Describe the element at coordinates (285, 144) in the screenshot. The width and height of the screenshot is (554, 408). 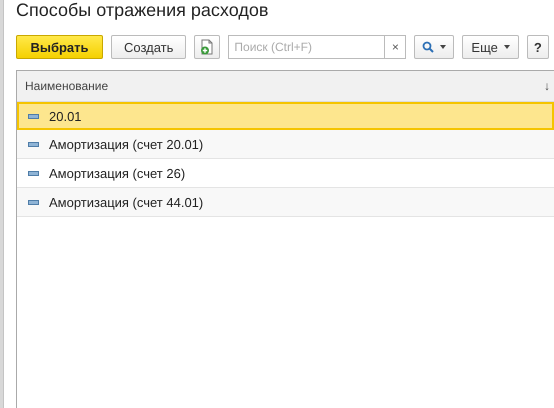
I see `table-row: Амортизация (счет 20.01)` at that location.